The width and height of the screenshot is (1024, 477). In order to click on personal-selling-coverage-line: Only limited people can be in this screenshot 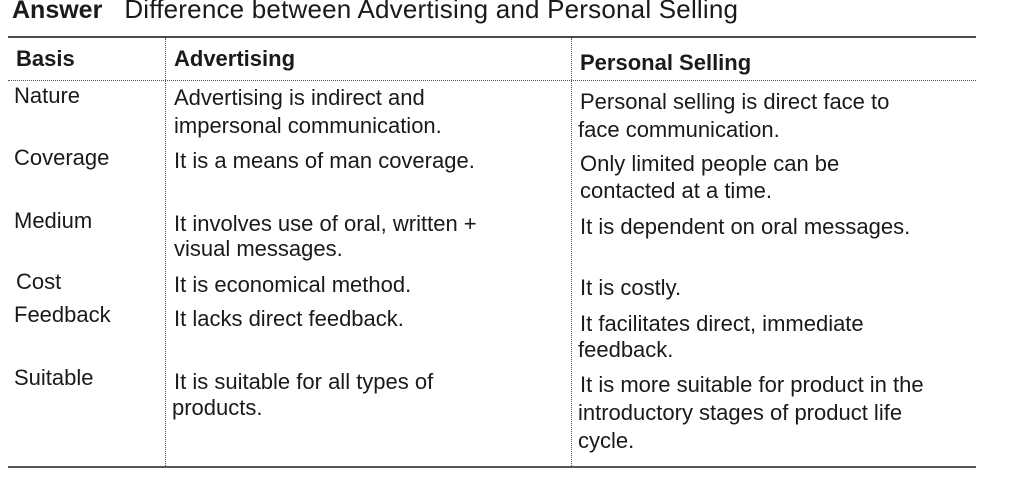, I will do `click(710, 163)`.